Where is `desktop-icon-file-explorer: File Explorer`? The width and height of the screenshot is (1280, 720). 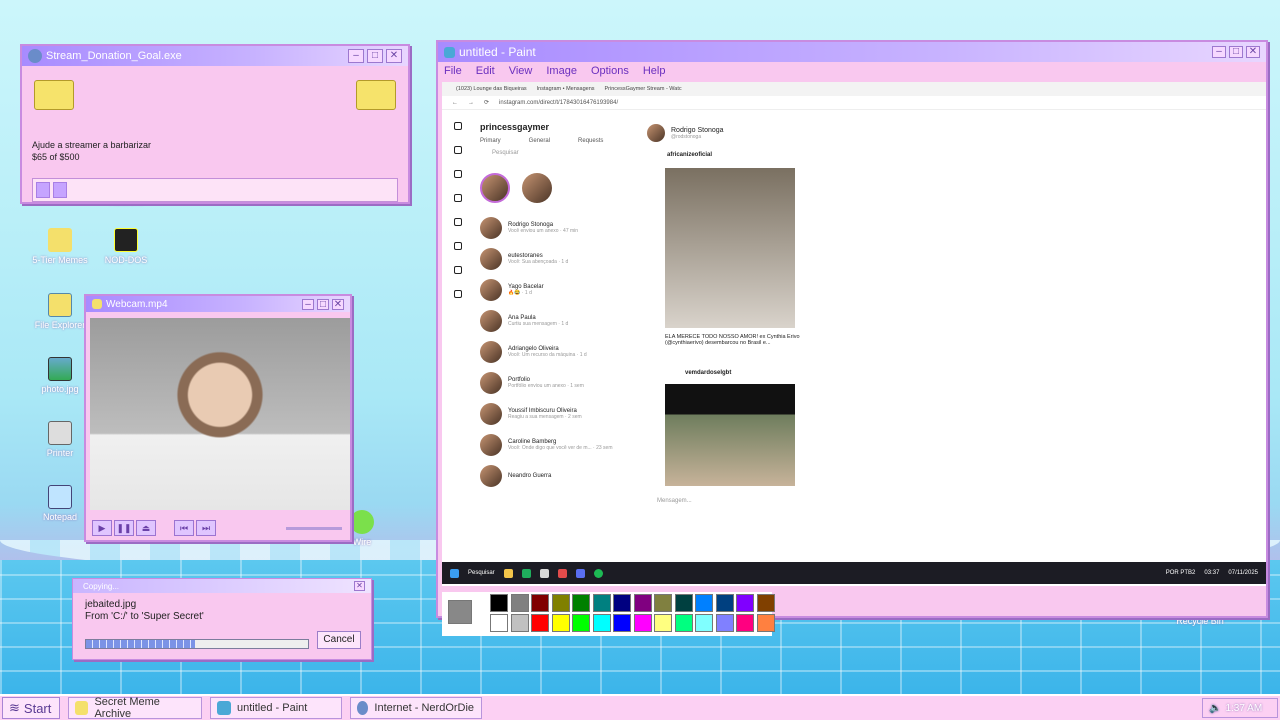
desktop-icon-file-explorer: File Explorer is located at coordinates (60, 311).